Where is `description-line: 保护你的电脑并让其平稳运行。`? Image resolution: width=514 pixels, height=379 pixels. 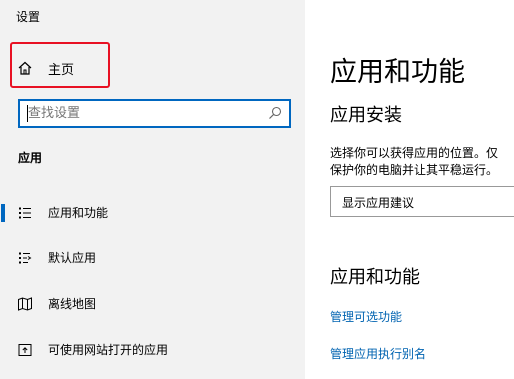 description-line: 保护你的电脑并让其平稳运行。 is located at coordinates (414, 170).